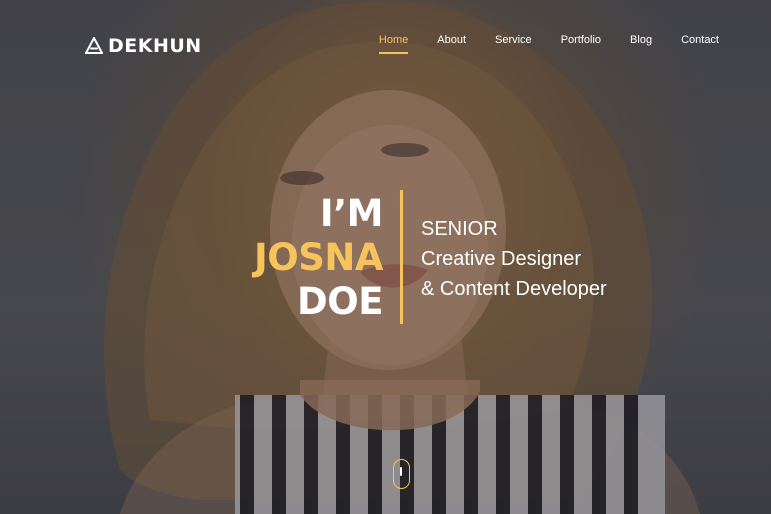 Image resolution: width=771 pixels, height=514 pixels. What do you see at coordinates (94, 45) in the screenshot?
I see `triangle-logo-icon` at bounding box center [94, 45].